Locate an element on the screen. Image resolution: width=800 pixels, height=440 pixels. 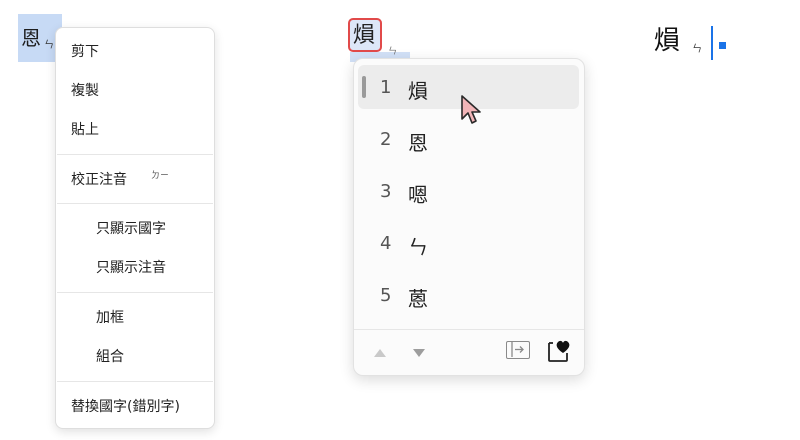
candidate-row-5: 5 蒽 is located at coordinates (468, 295).